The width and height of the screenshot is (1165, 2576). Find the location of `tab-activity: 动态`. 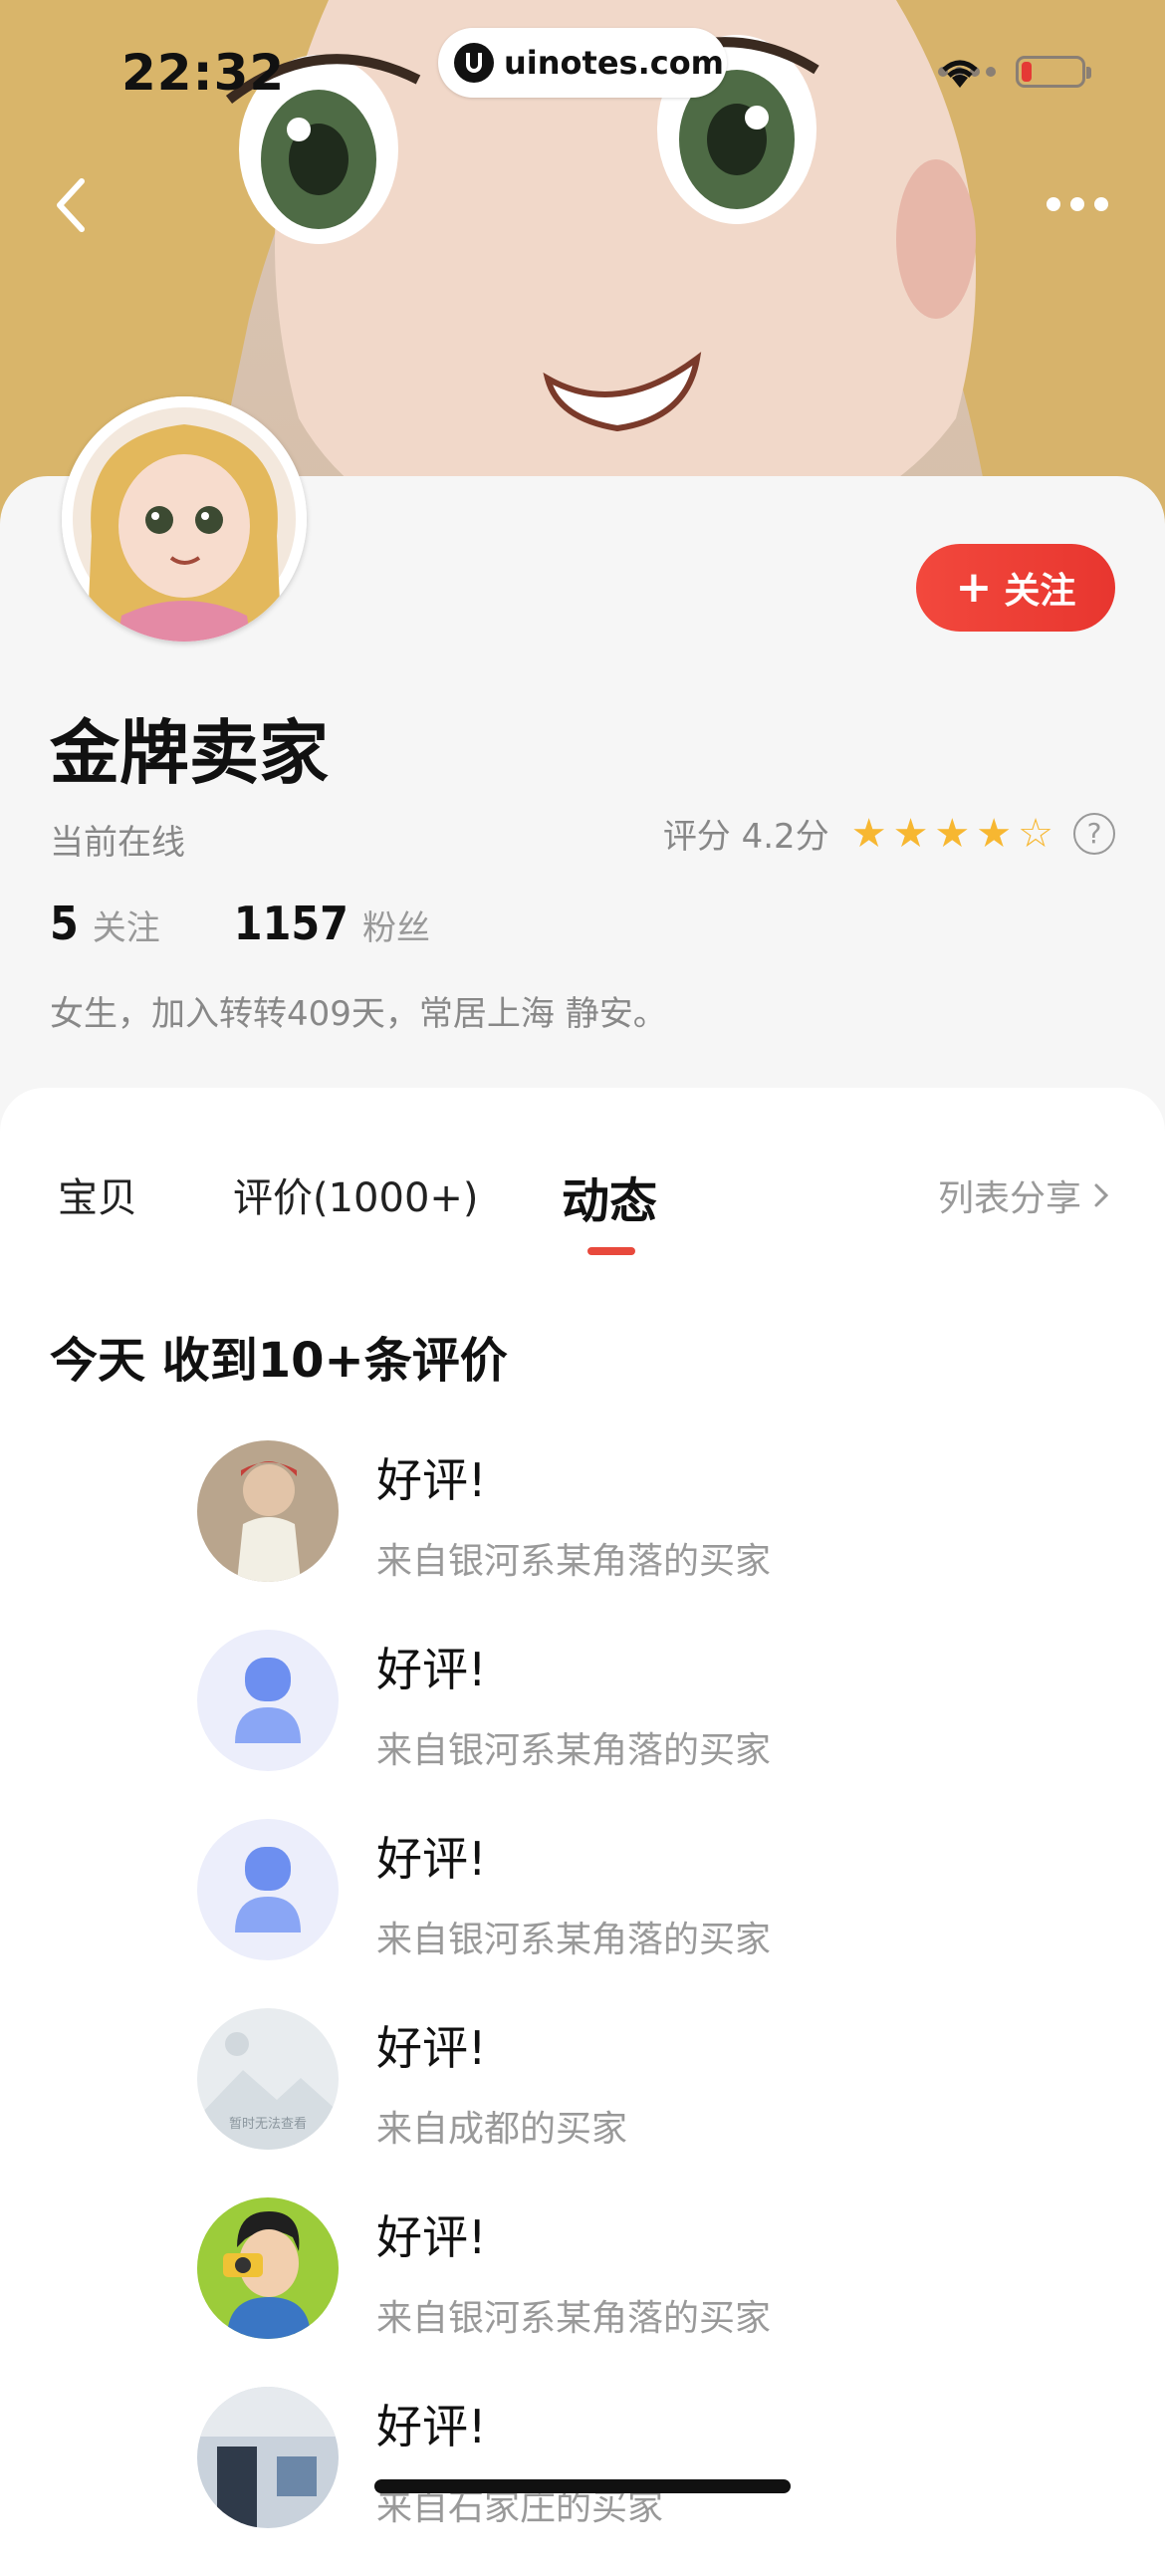

tab-activity: 动态 is located at coordinates (610, 1196).